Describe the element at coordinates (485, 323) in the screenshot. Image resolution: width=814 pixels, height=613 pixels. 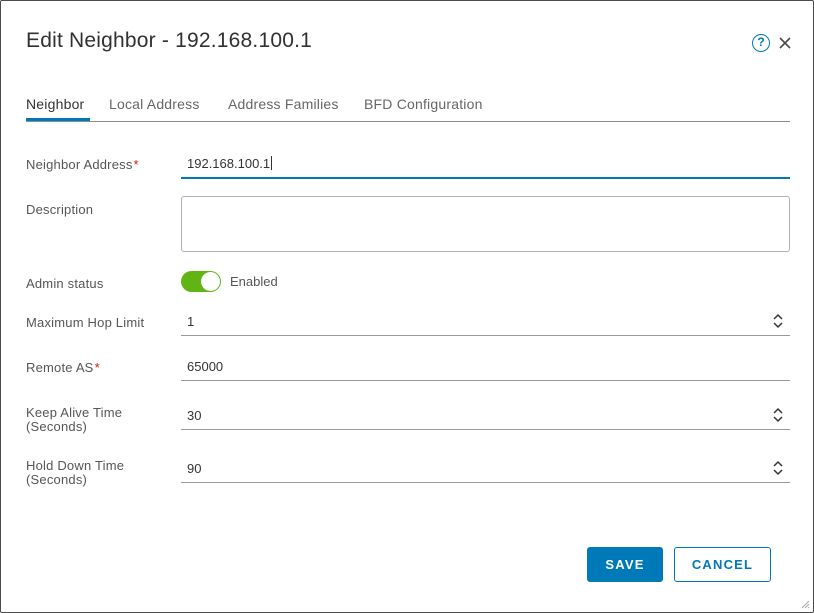
I see `max-hop-limit-select: 1` at that location.